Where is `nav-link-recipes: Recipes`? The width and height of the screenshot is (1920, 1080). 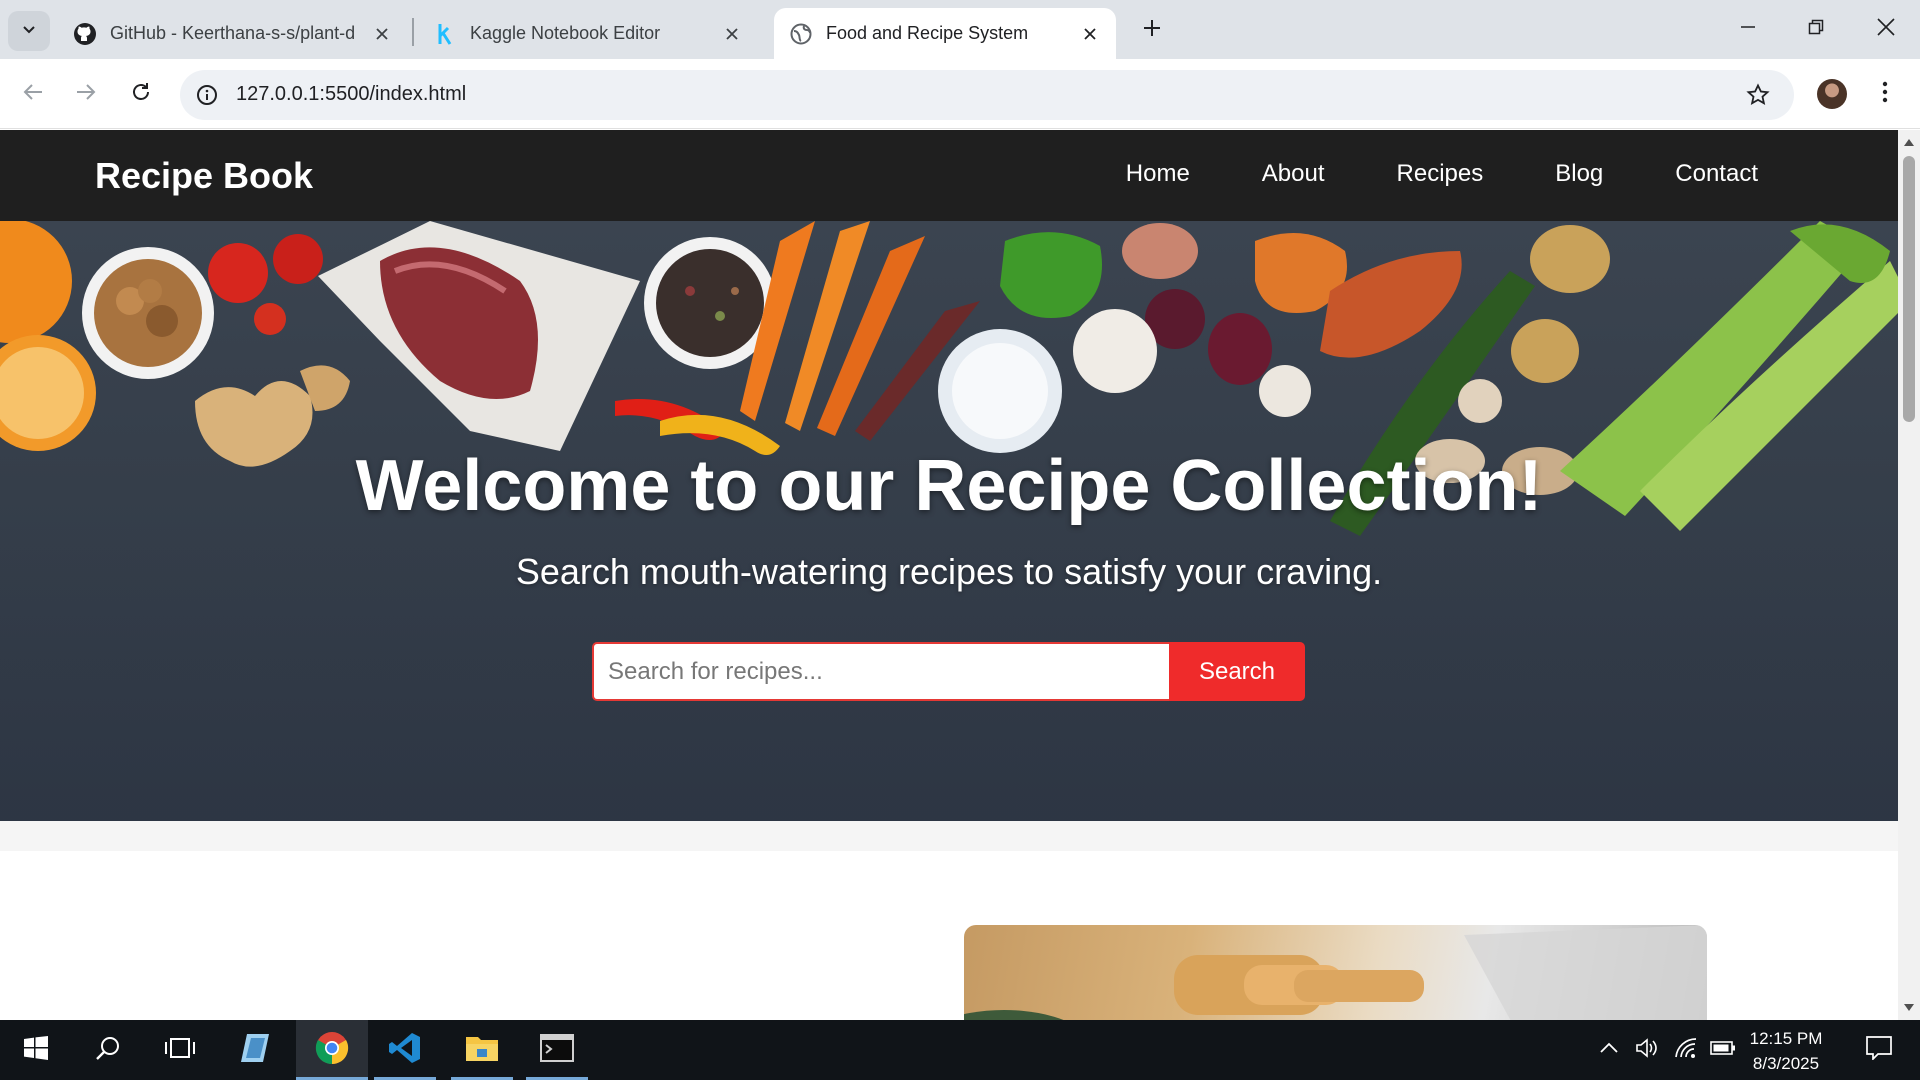 nav-link-recipes: Recipes is located at coordinates (1440, 174).